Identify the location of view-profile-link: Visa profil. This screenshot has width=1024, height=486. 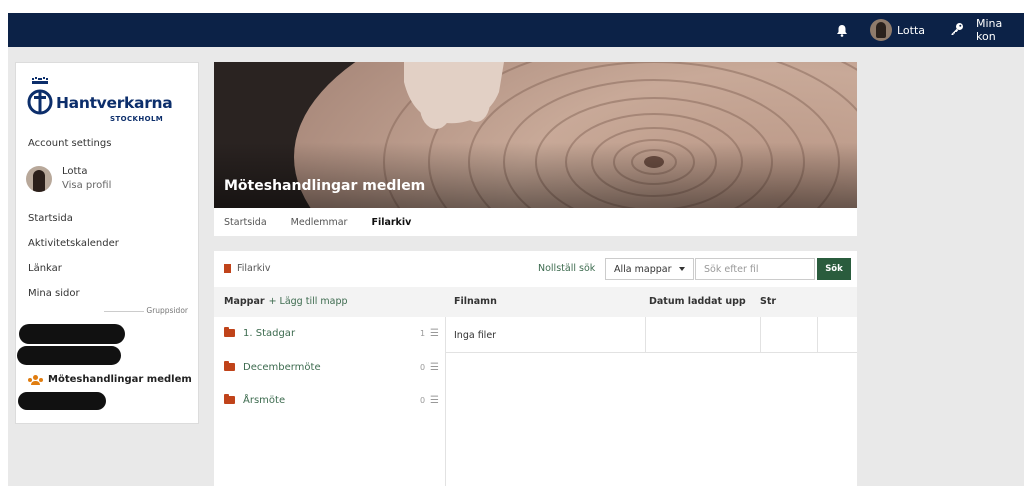
(86, 185).